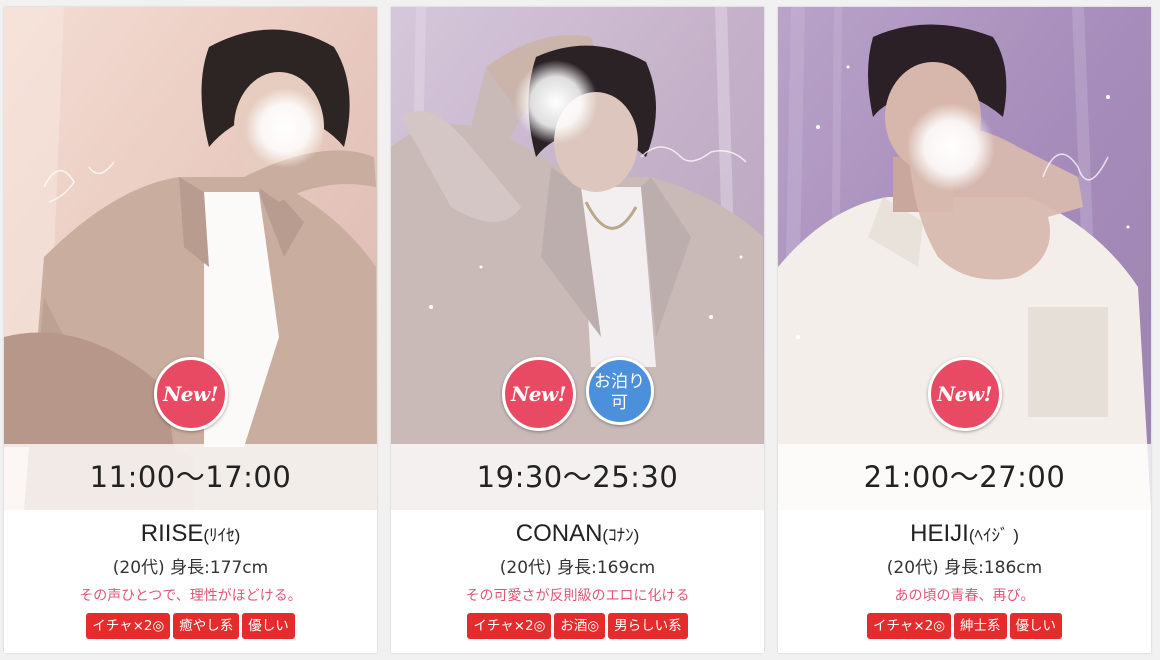 This screenshot has height=660, width=1160. What do you see at coordinates (206, 626) in the screenshot?
I see `tag: 癒やし系` at bounding box center [206, 626].